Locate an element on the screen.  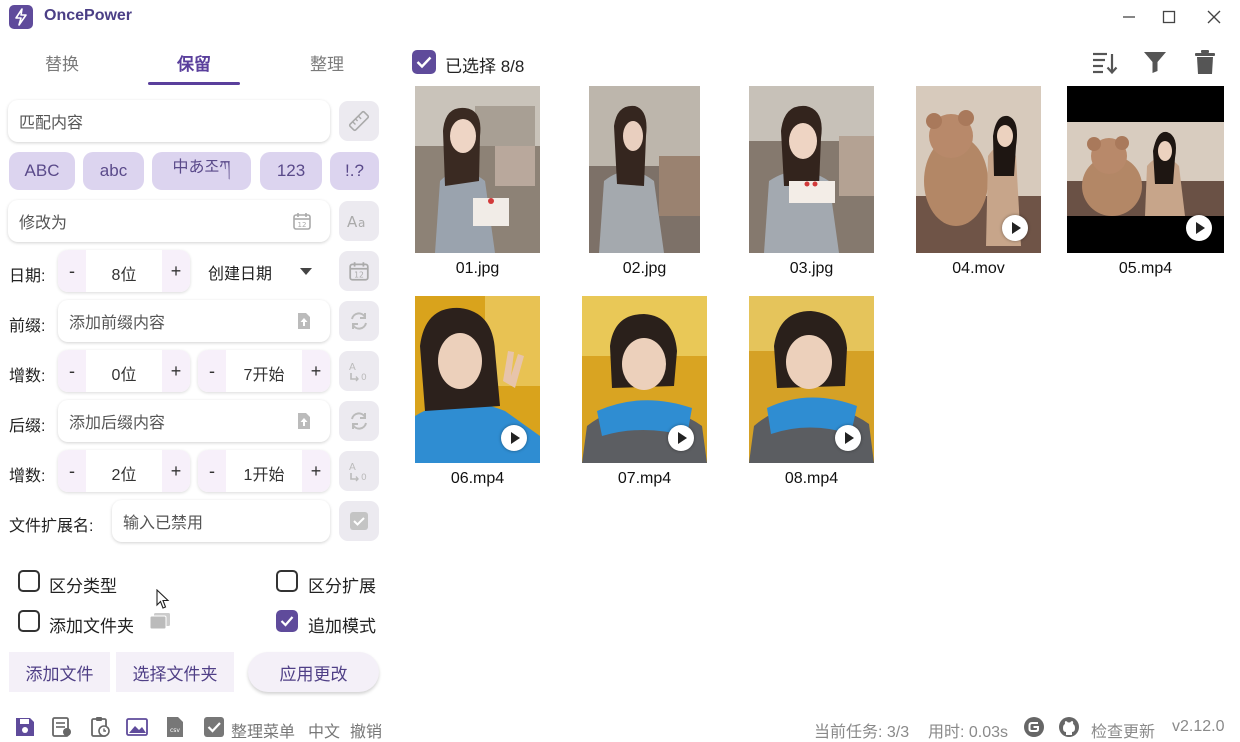
tab-organize: 整理 is located at coordinates (327, 62).